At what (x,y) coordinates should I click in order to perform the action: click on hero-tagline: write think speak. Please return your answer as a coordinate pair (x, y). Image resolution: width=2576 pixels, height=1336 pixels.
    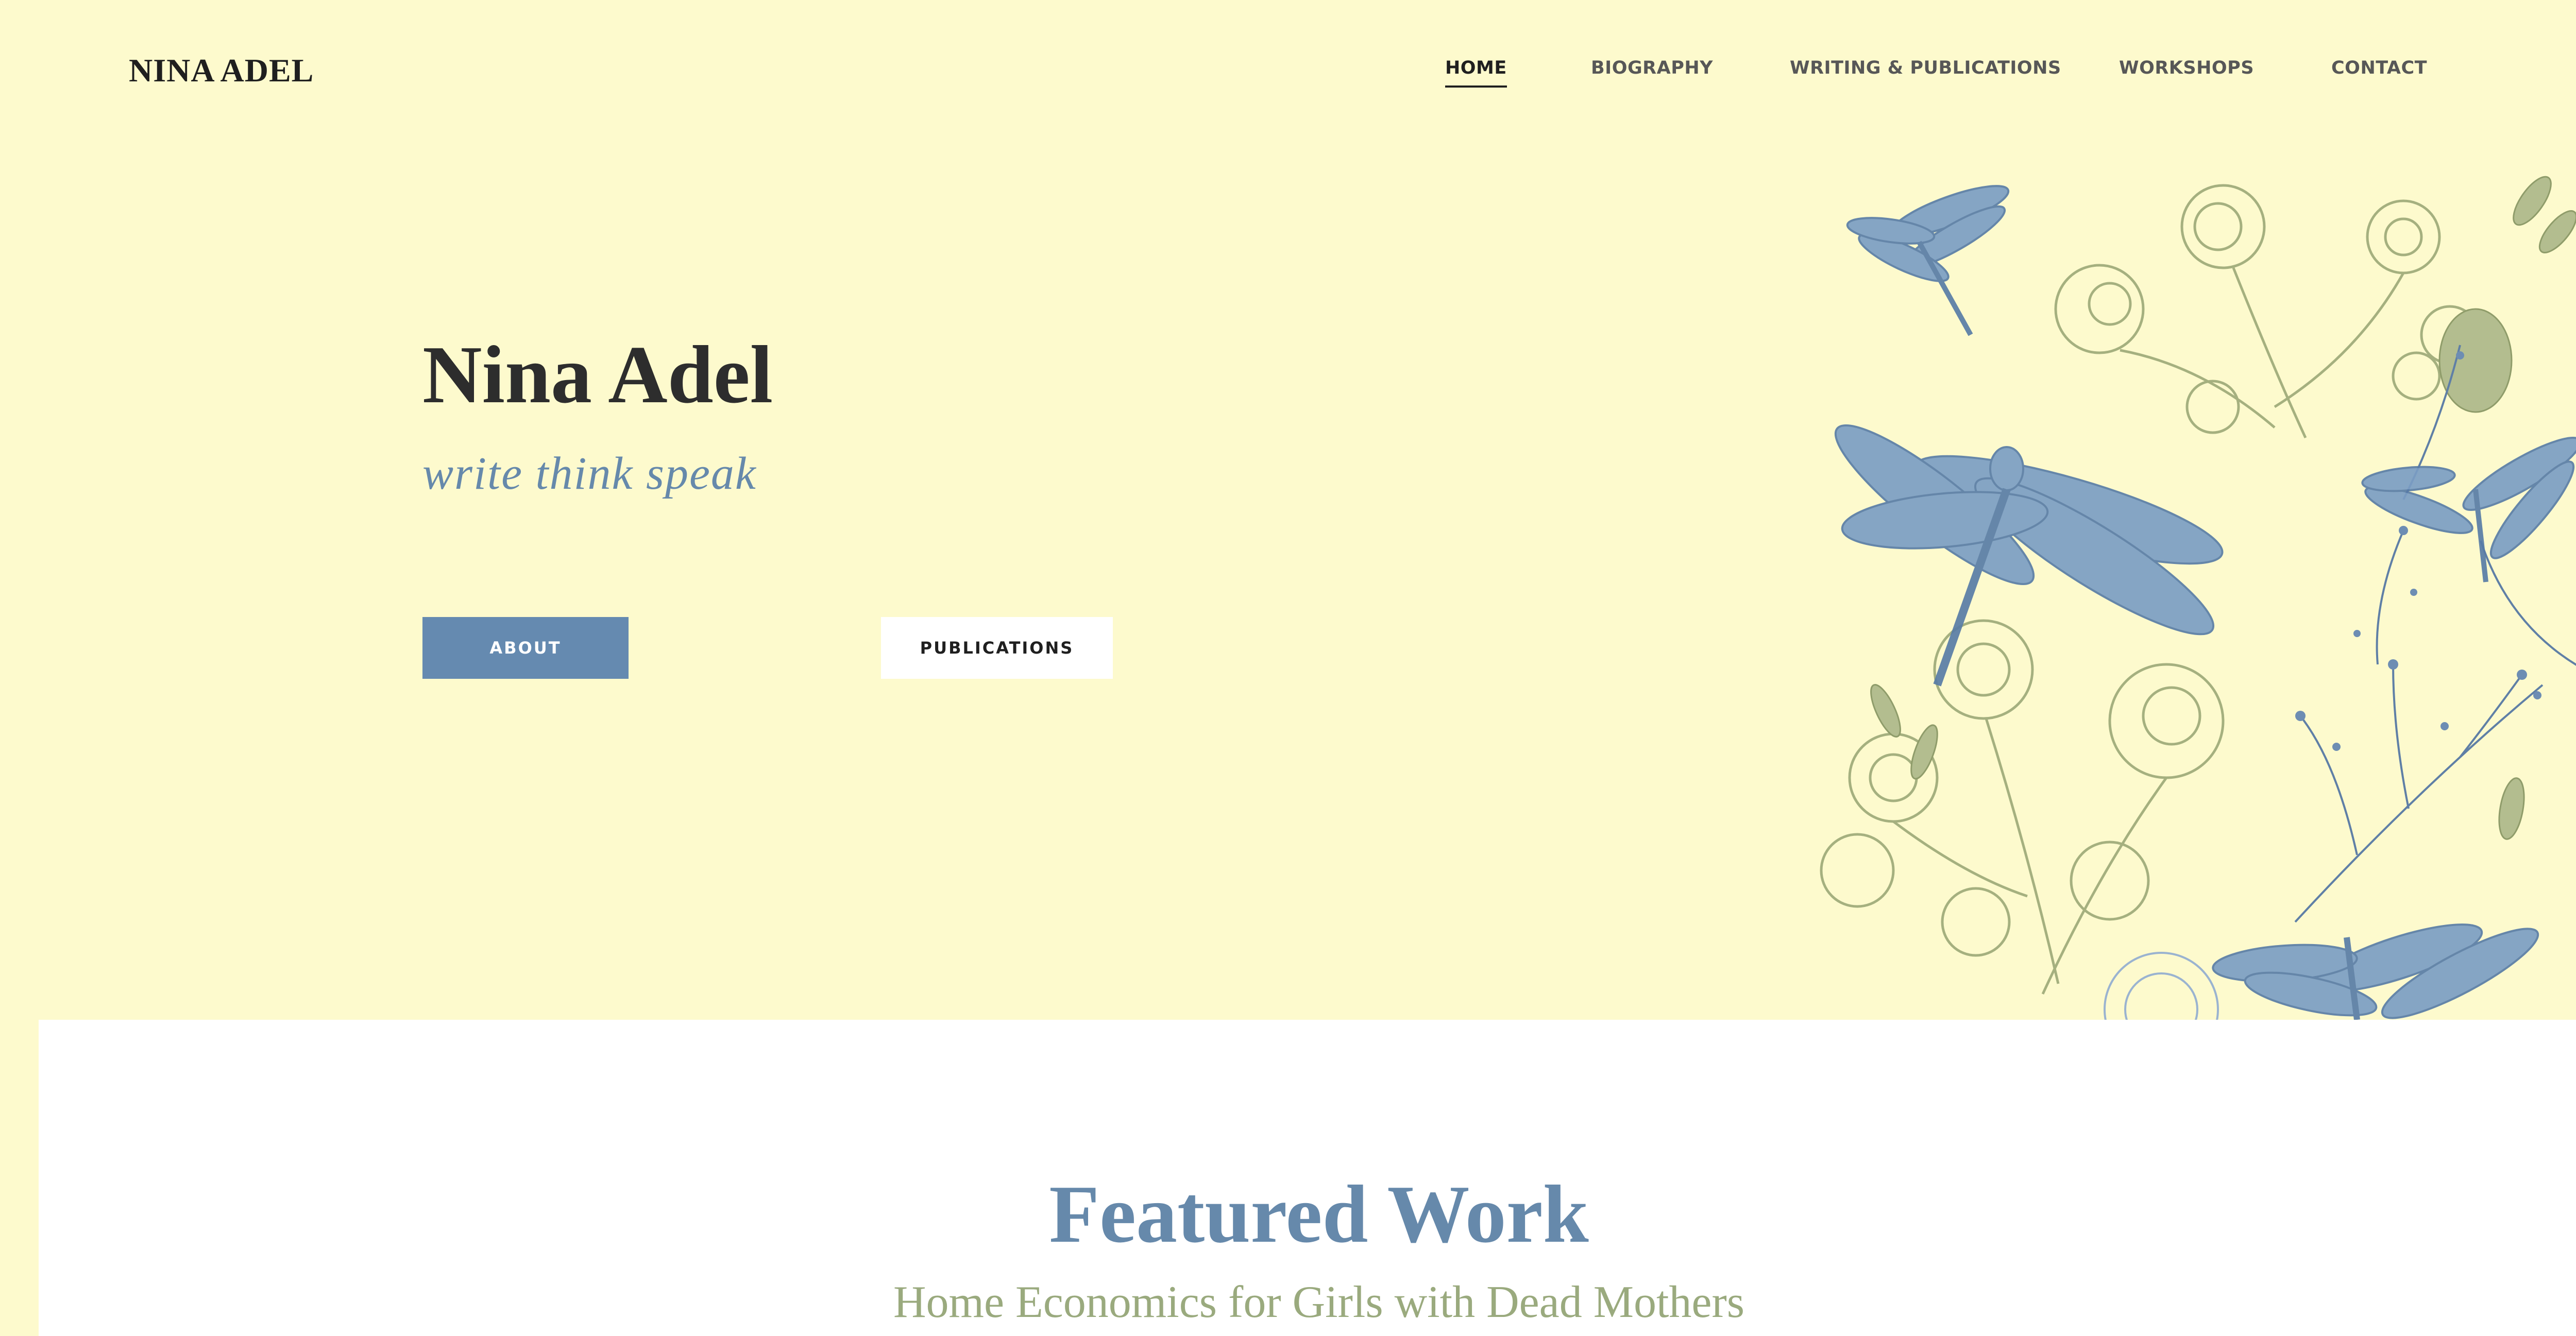
    Looking at the image, I should click on (589, 473).